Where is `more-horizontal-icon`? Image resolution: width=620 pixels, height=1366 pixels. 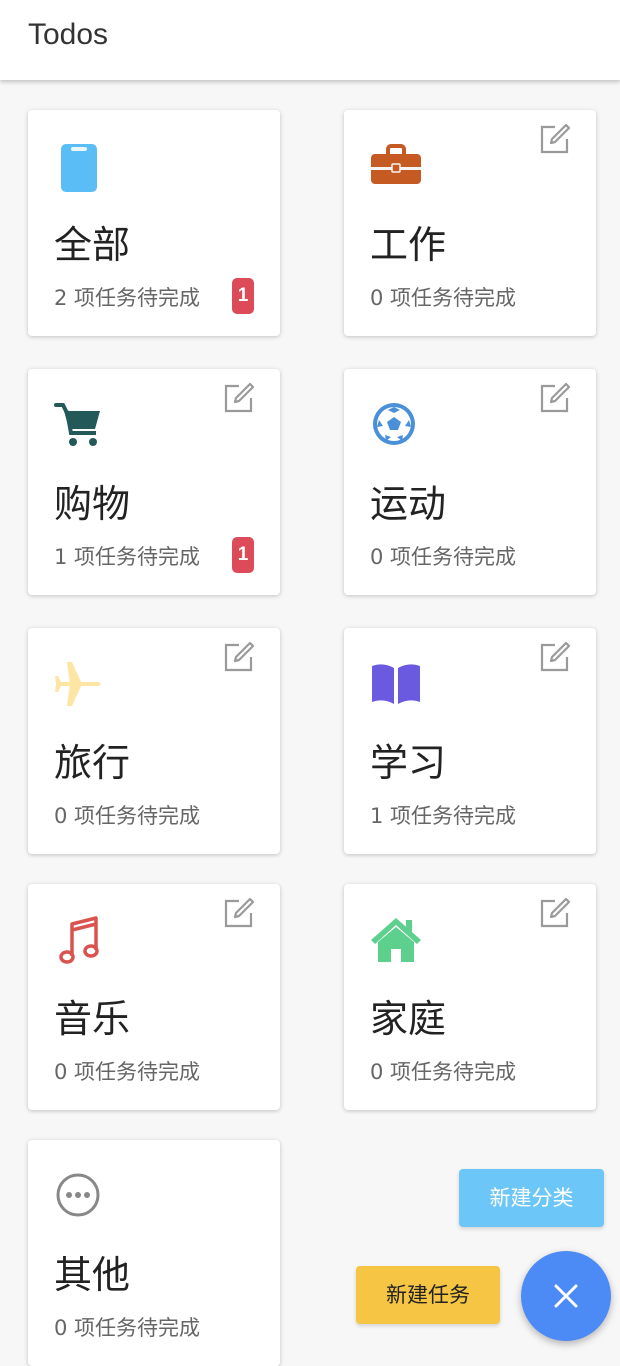
more-horizontal-icon is located at coordinates (78, 1195).